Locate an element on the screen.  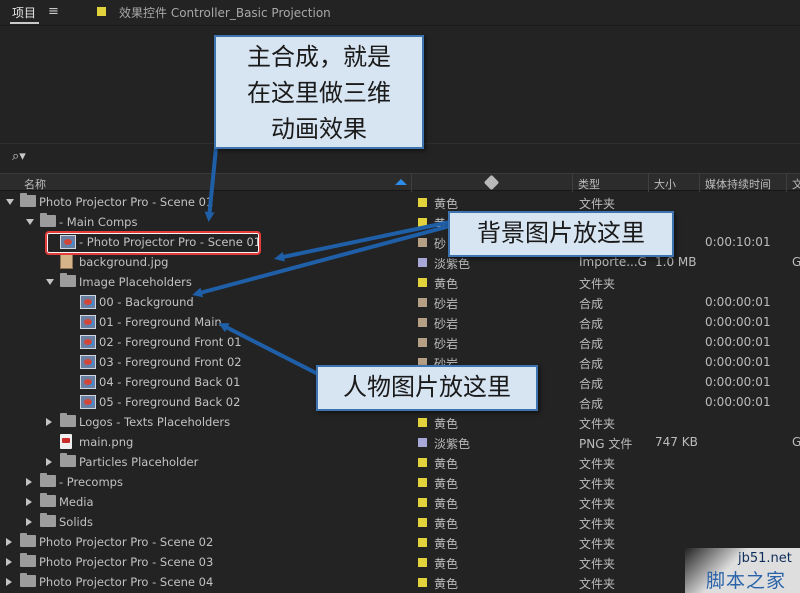
table-row: Image Placeholders 黄色 文件夹 is located at coordinates (400, 282).